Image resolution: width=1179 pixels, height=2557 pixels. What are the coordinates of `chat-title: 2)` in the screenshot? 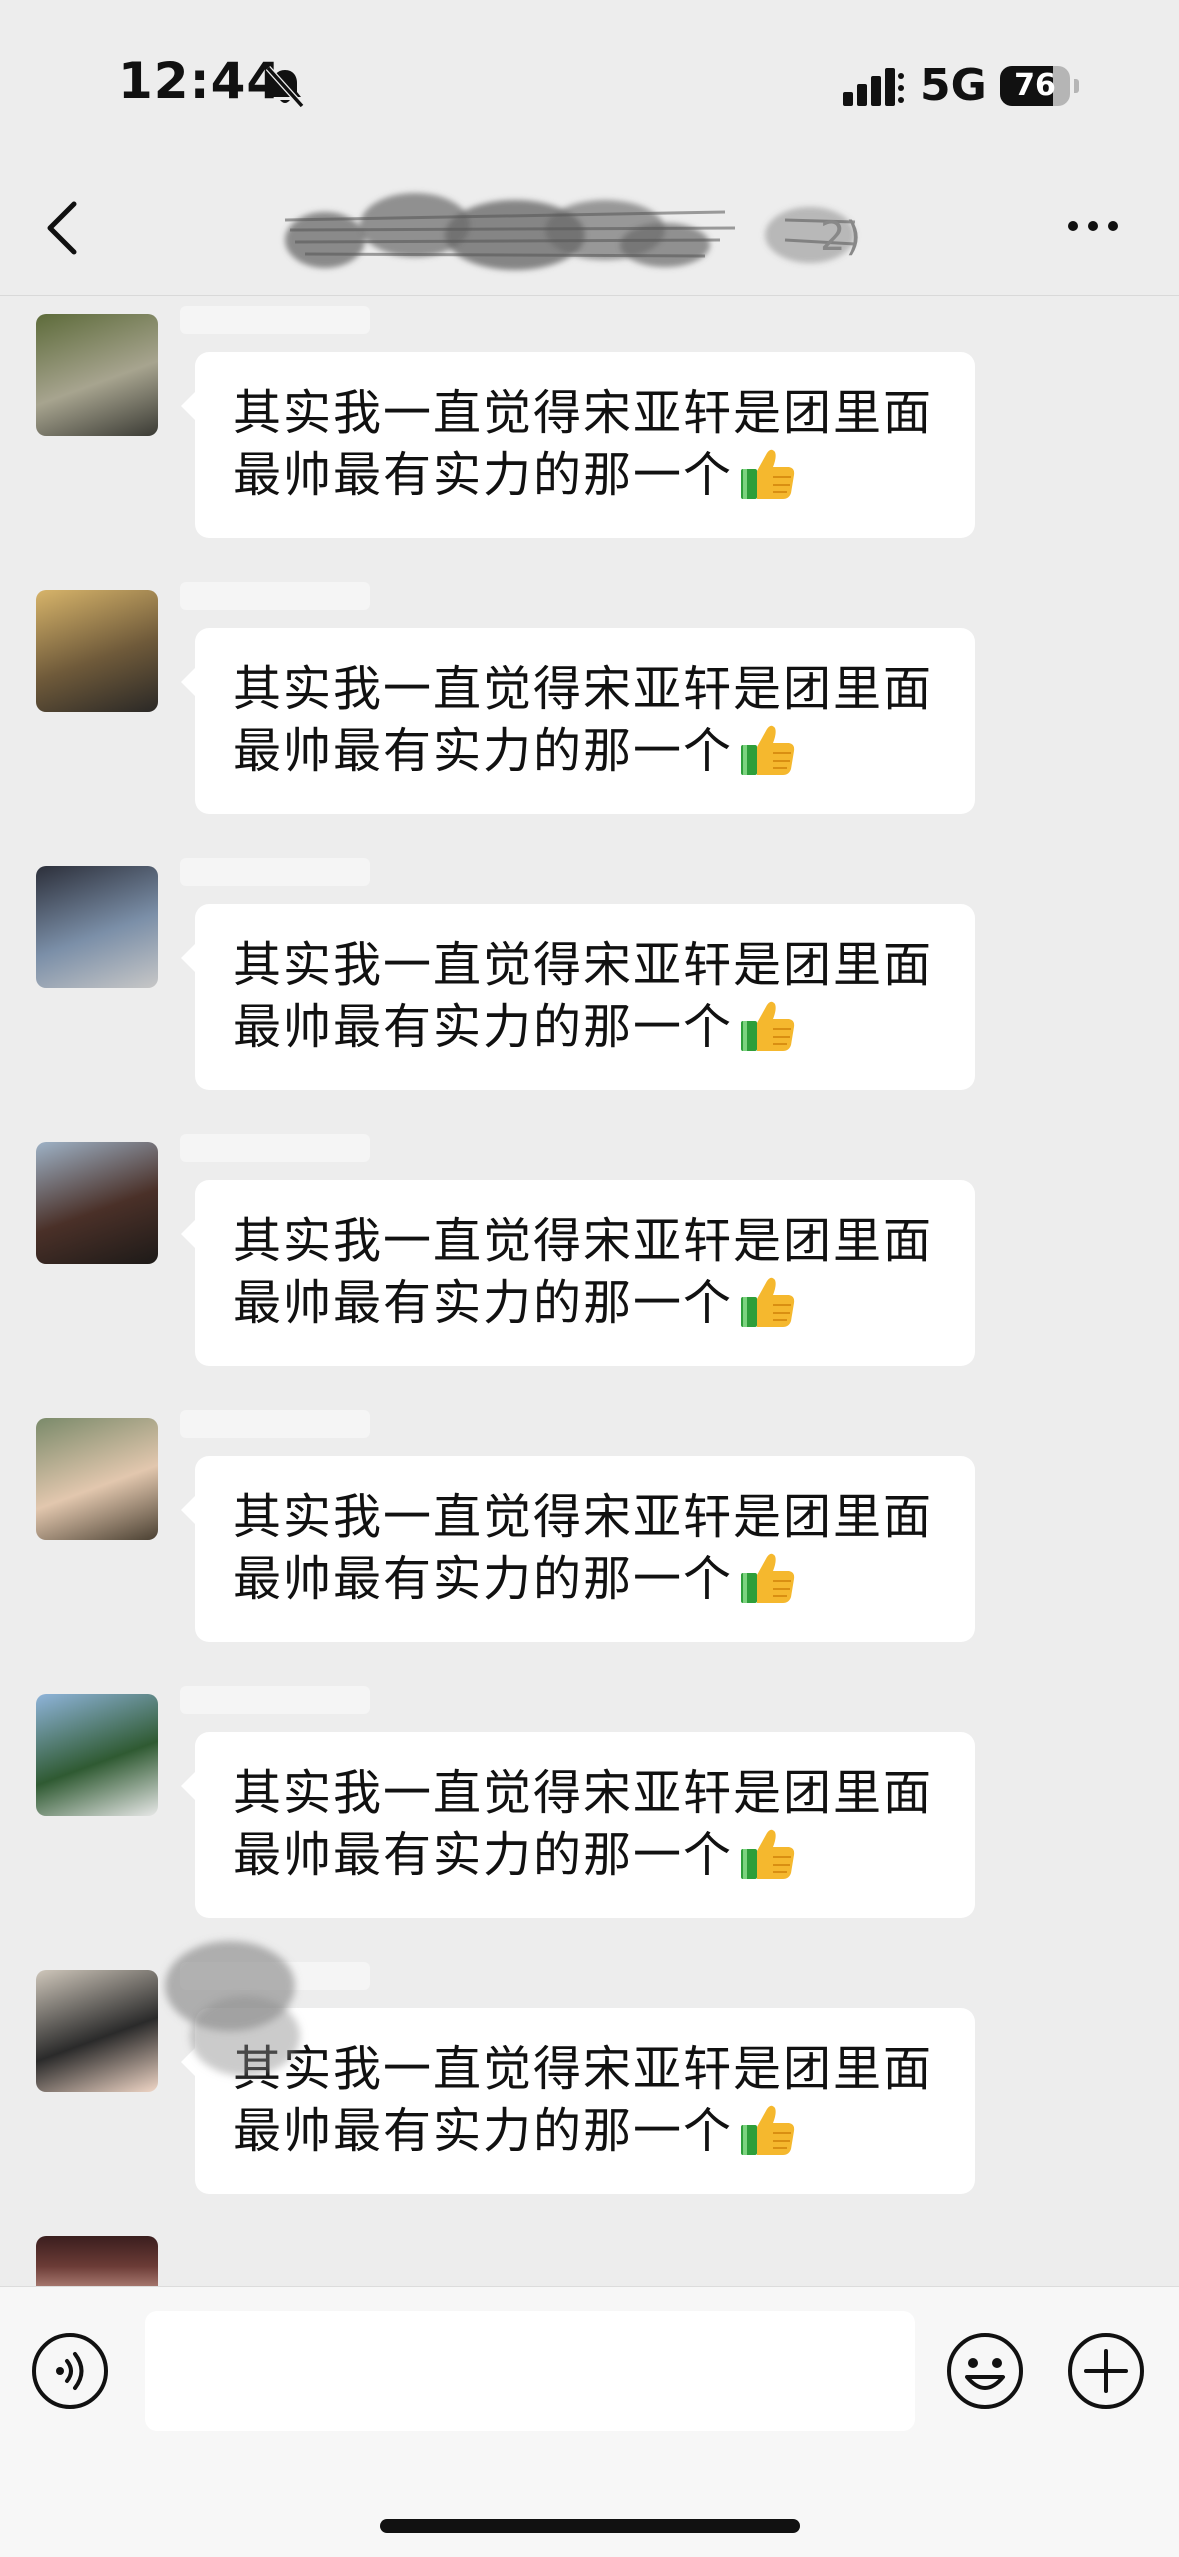 It's located at (585, 225).